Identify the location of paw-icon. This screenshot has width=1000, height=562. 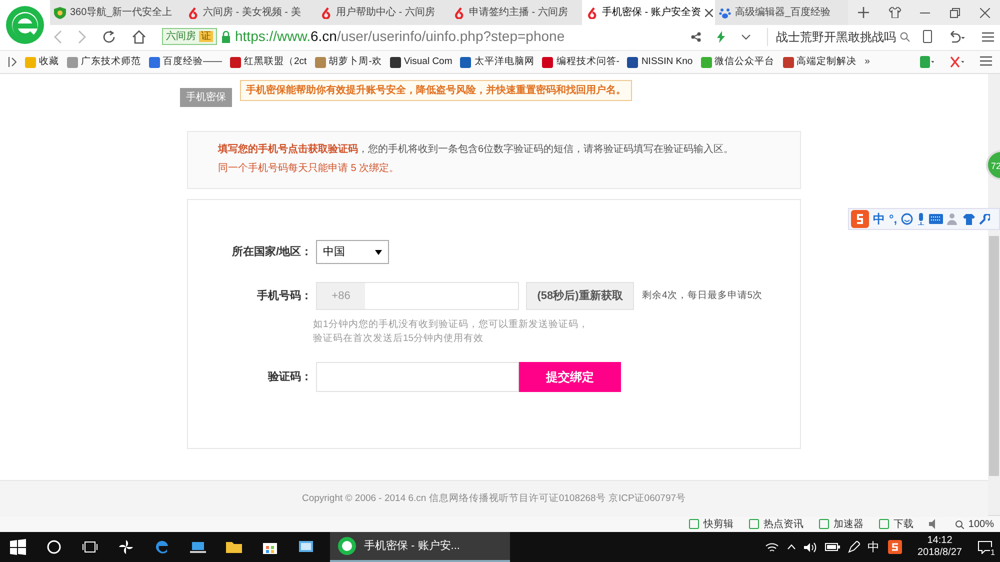
(725, 12).